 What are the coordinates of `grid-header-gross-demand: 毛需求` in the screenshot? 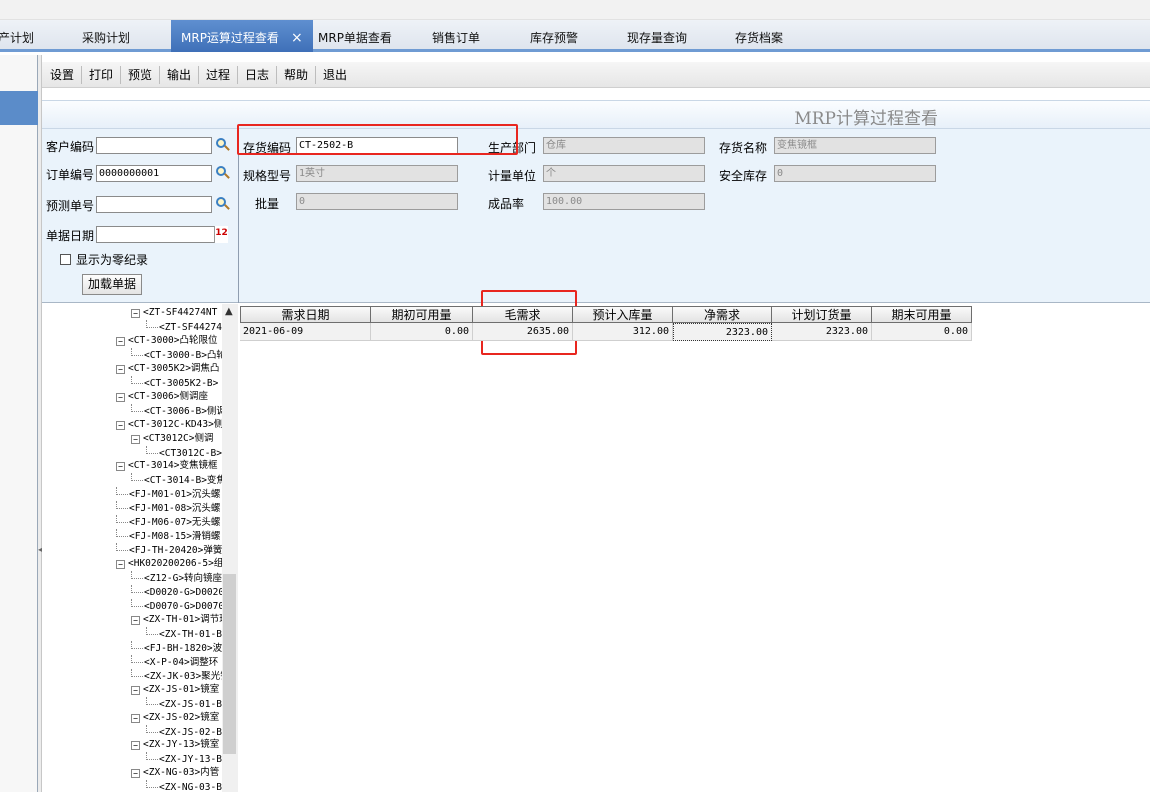 It's located at (523, 314).